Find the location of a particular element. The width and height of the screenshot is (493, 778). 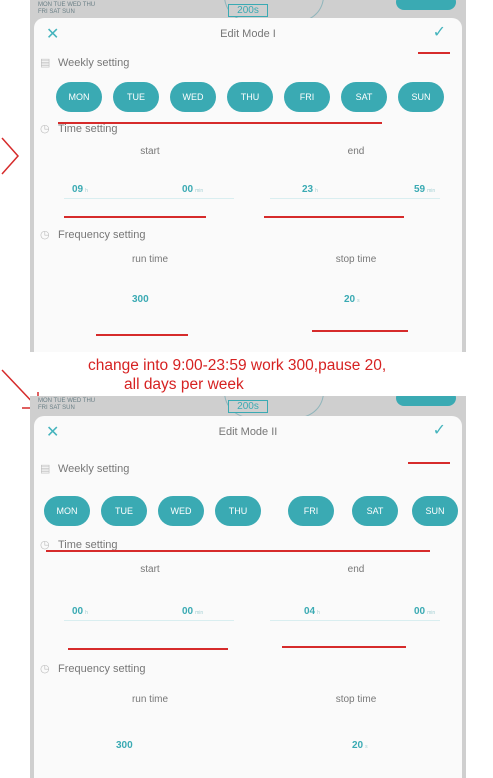

end-minute-picker: 59 min is located at coordinates (424, 189).